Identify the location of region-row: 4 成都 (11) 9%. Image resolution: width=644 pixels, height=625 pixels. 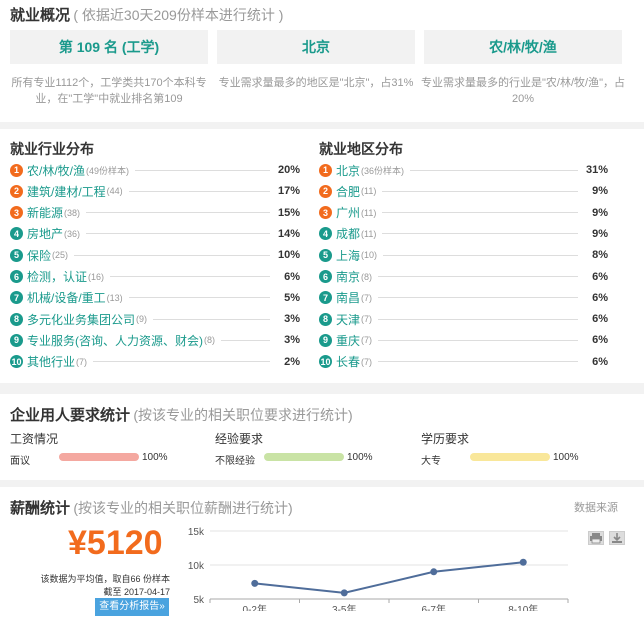
(463, 234).